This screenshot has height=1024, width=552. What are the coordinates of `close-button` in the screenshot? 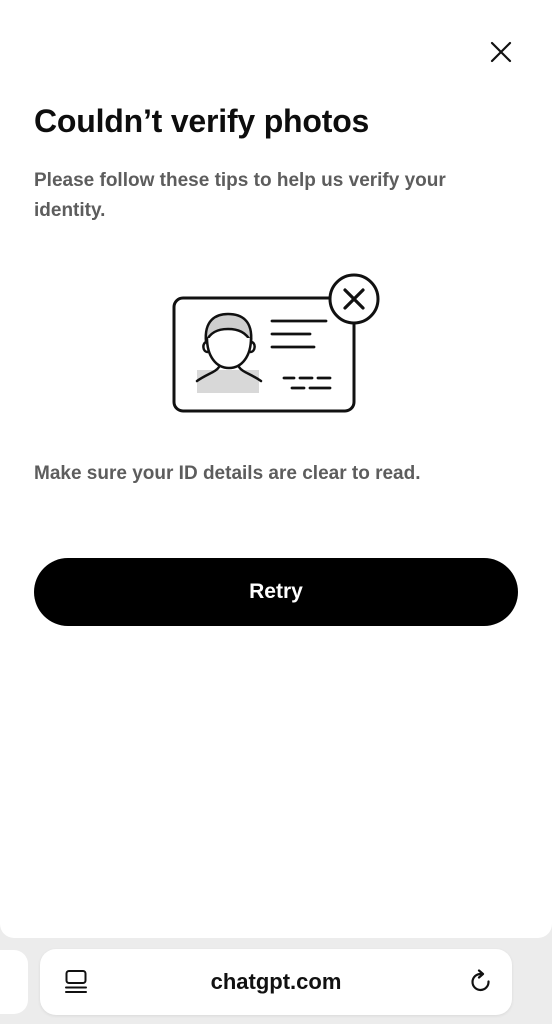 It's located at (501, 52).